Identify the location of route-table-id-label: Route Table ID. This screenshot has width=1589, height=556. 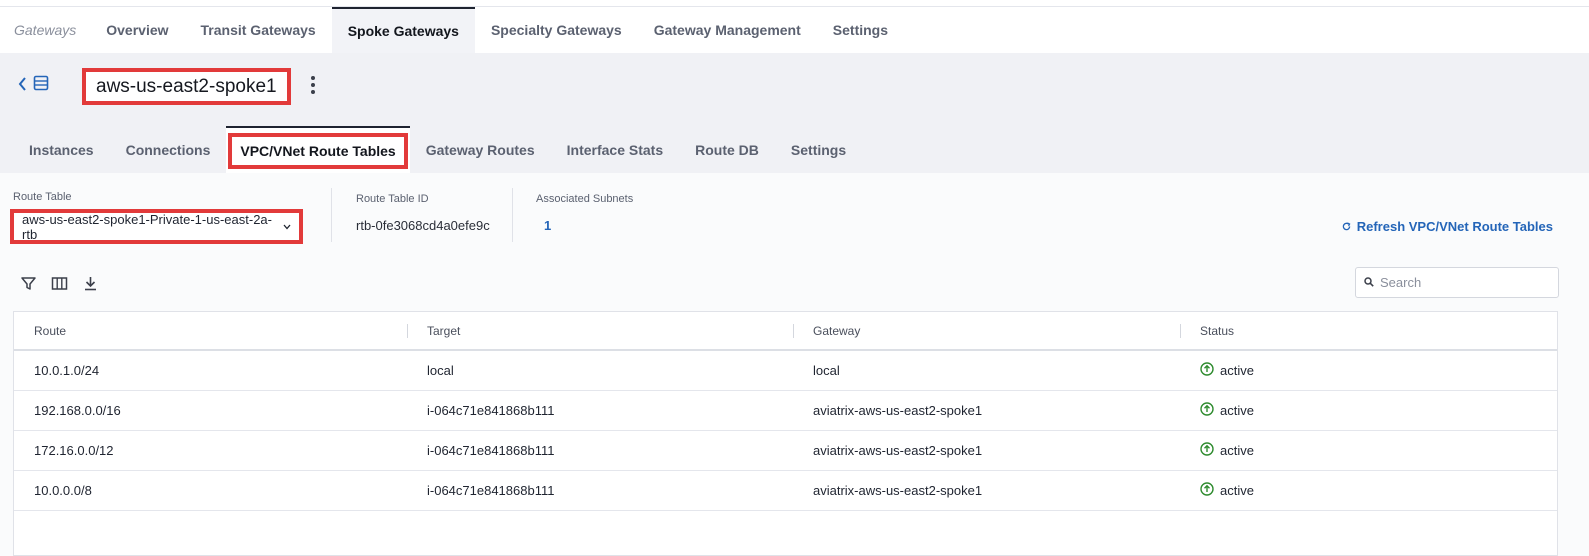
(392, 199).